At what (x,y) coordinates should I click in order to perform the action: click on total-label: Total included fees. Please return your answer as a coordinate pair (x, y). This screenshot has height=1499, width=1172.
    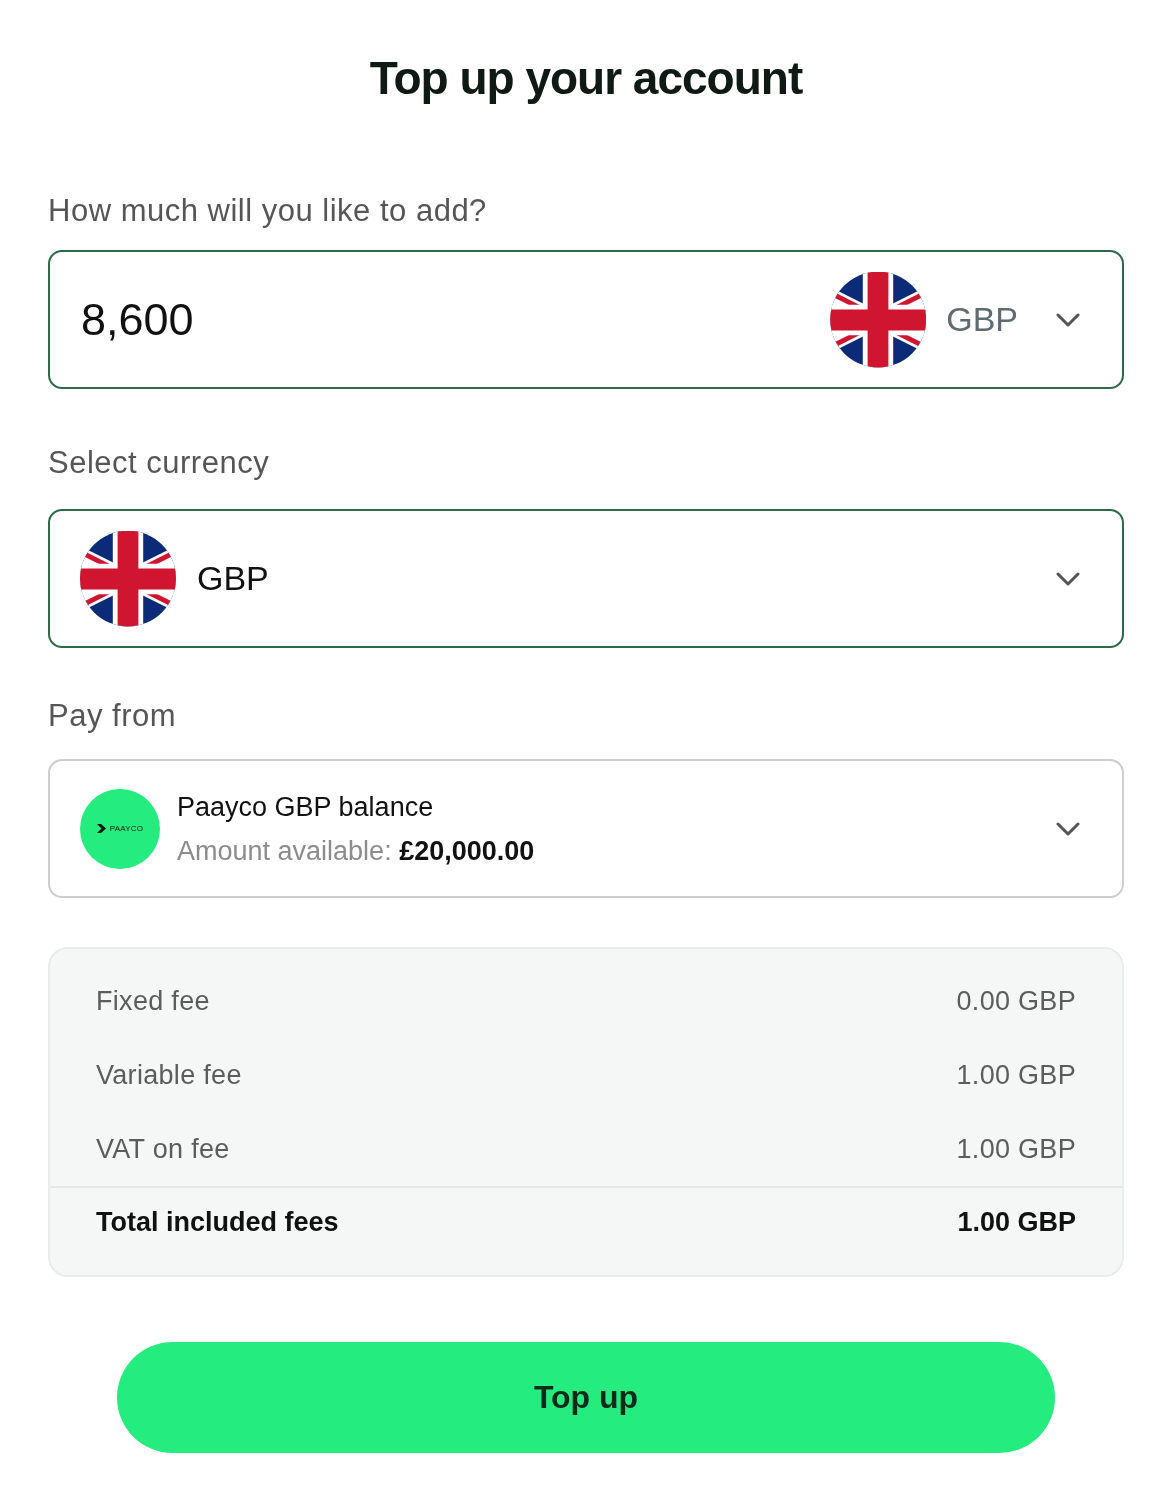
    Looking at the image, I should click on (217, 1222).